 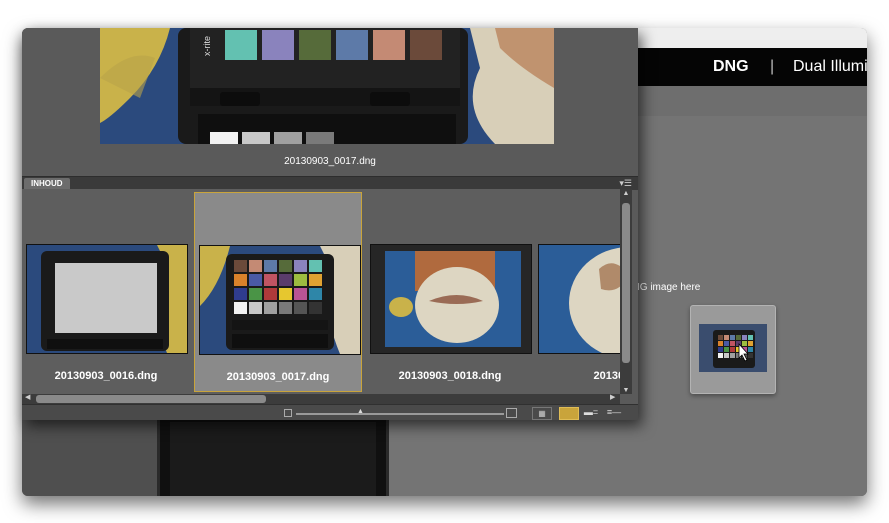 I want to click on scroll-up-icon: ▲, so click(x=626, y=193).